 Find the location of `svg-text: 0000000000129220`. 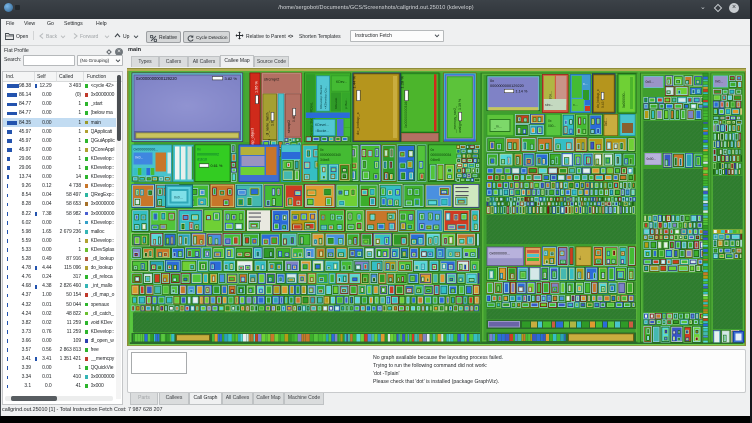

svg-text: 0000000000129220 is located at coordinates (507, 86).